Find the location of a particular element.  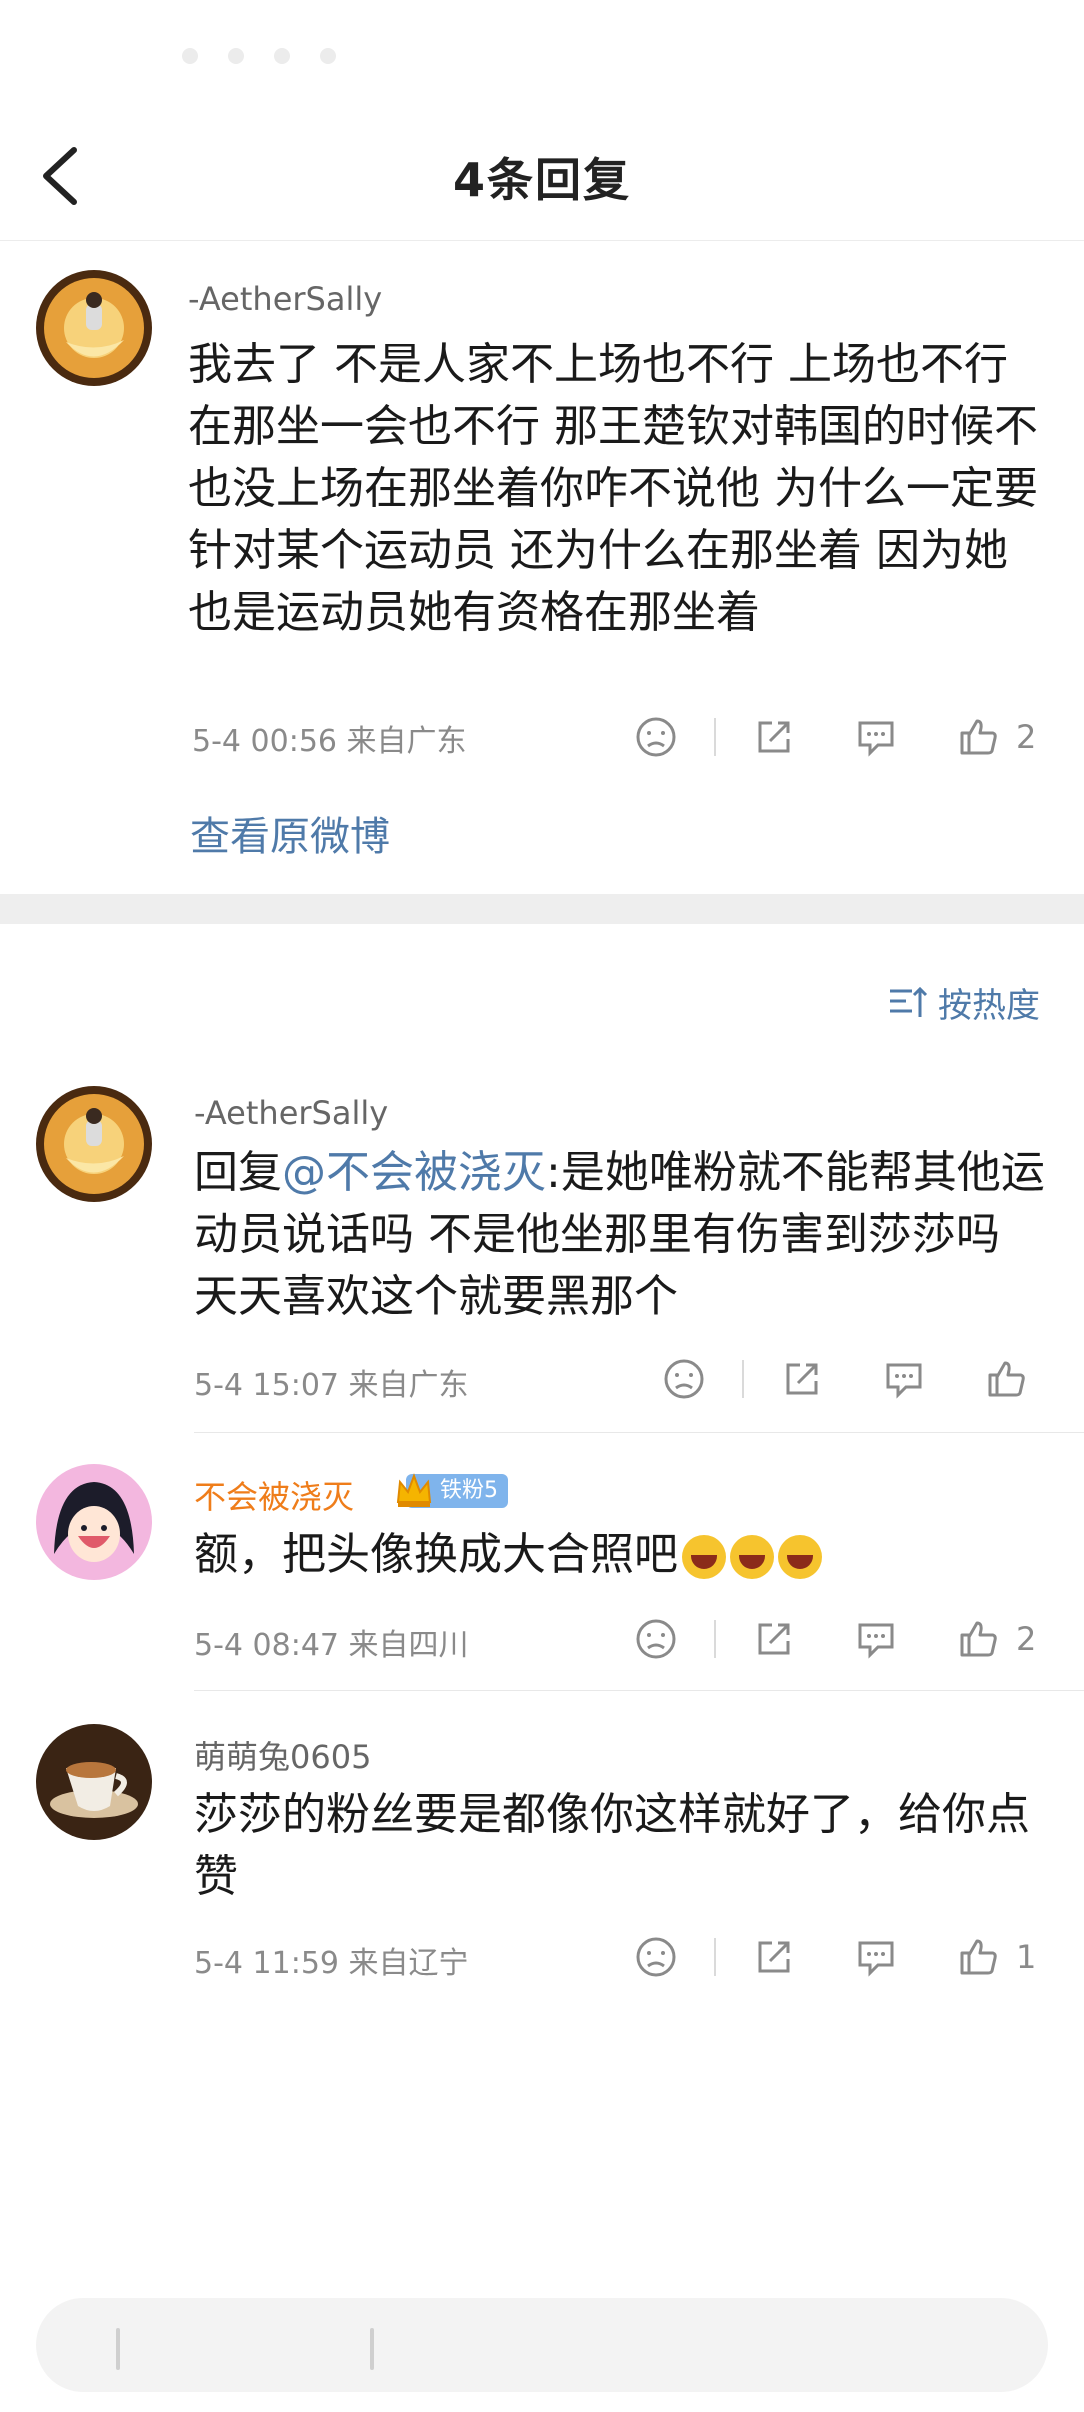

reply-prefix: 回复 is located at coordinates (238, 1172).